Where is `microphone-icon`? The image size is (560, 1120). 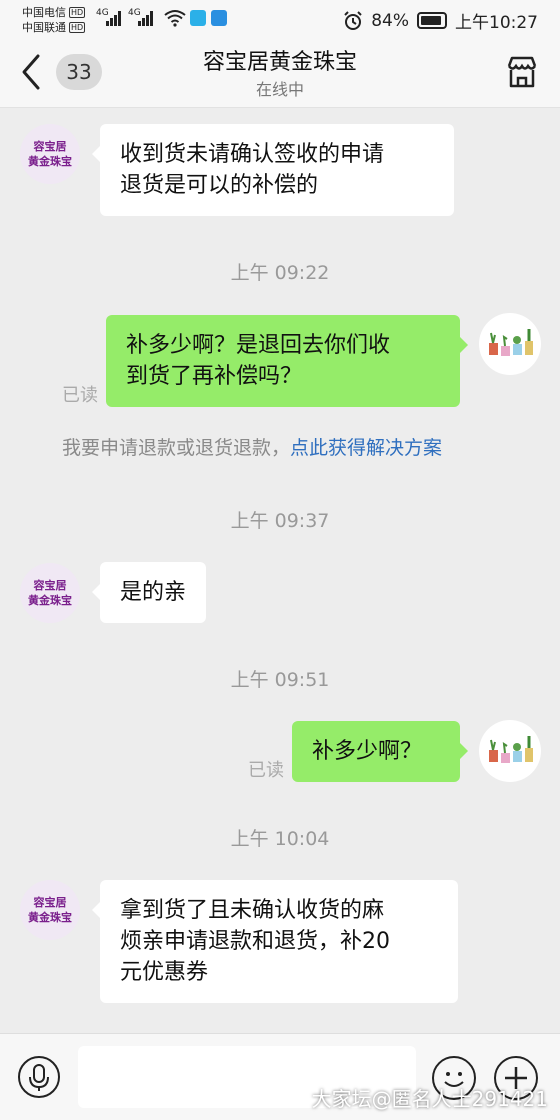 microphone-icon is located at coordinates (39, 1077).